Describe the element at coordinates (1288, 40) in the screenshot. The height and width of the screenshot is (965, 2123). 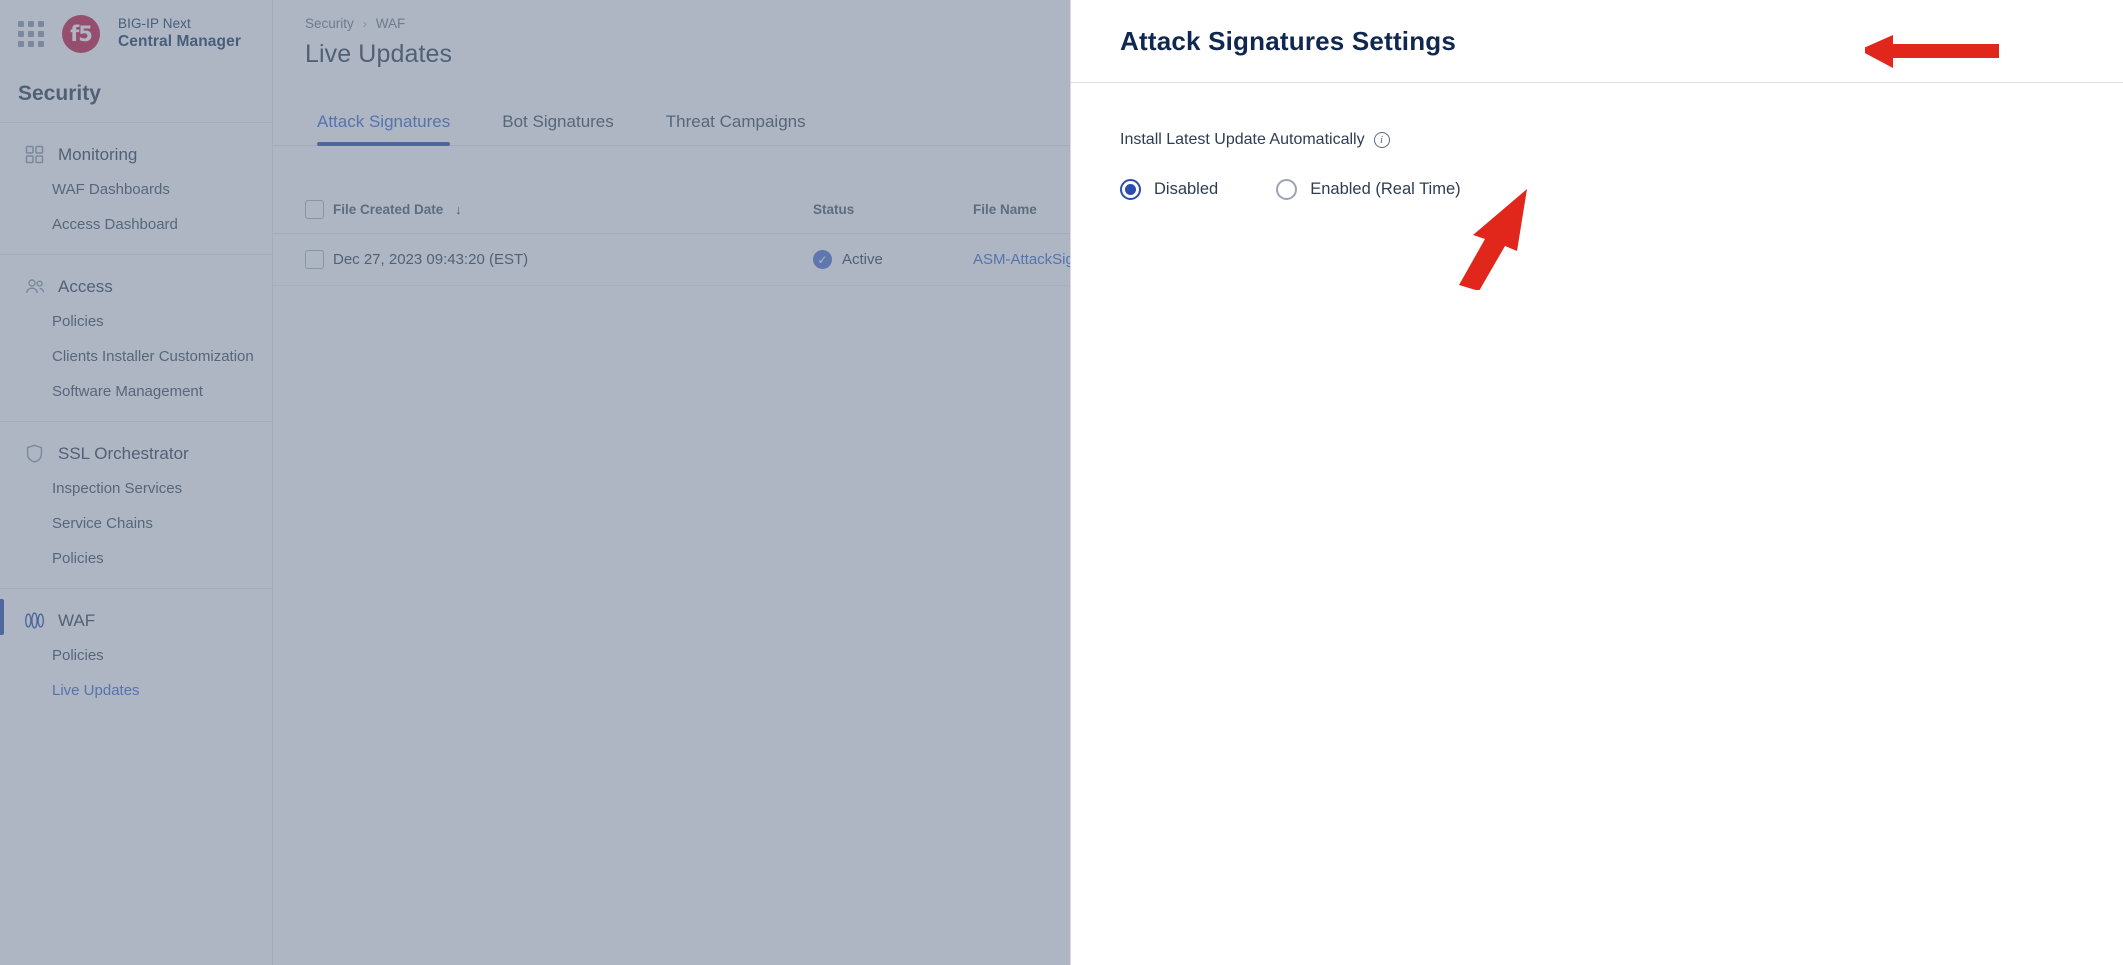
I see `panel-title: Attack Signatures Settings` at that location.